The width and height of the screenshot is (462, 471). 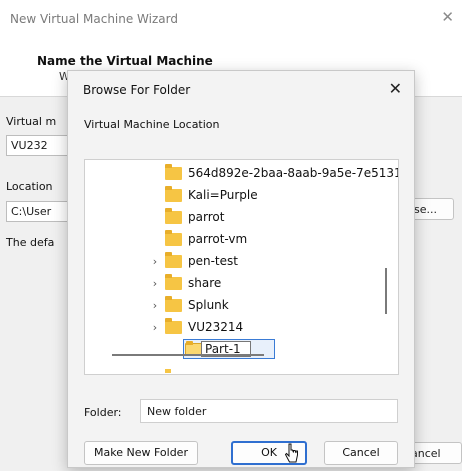 What do you see at coordinates (218, 239) in the screenshot?
I see `tree-item-label: parrot-vm` at bounding box center [218, 239].